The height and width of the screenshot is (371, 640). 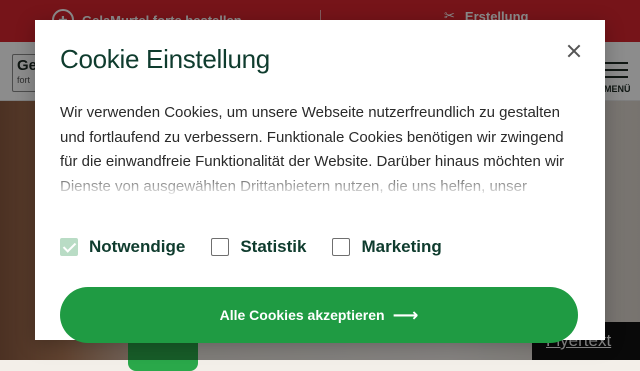 I want to click on cookie-options: Notwendige Statistik Marketing, so click(x=264, y=247).